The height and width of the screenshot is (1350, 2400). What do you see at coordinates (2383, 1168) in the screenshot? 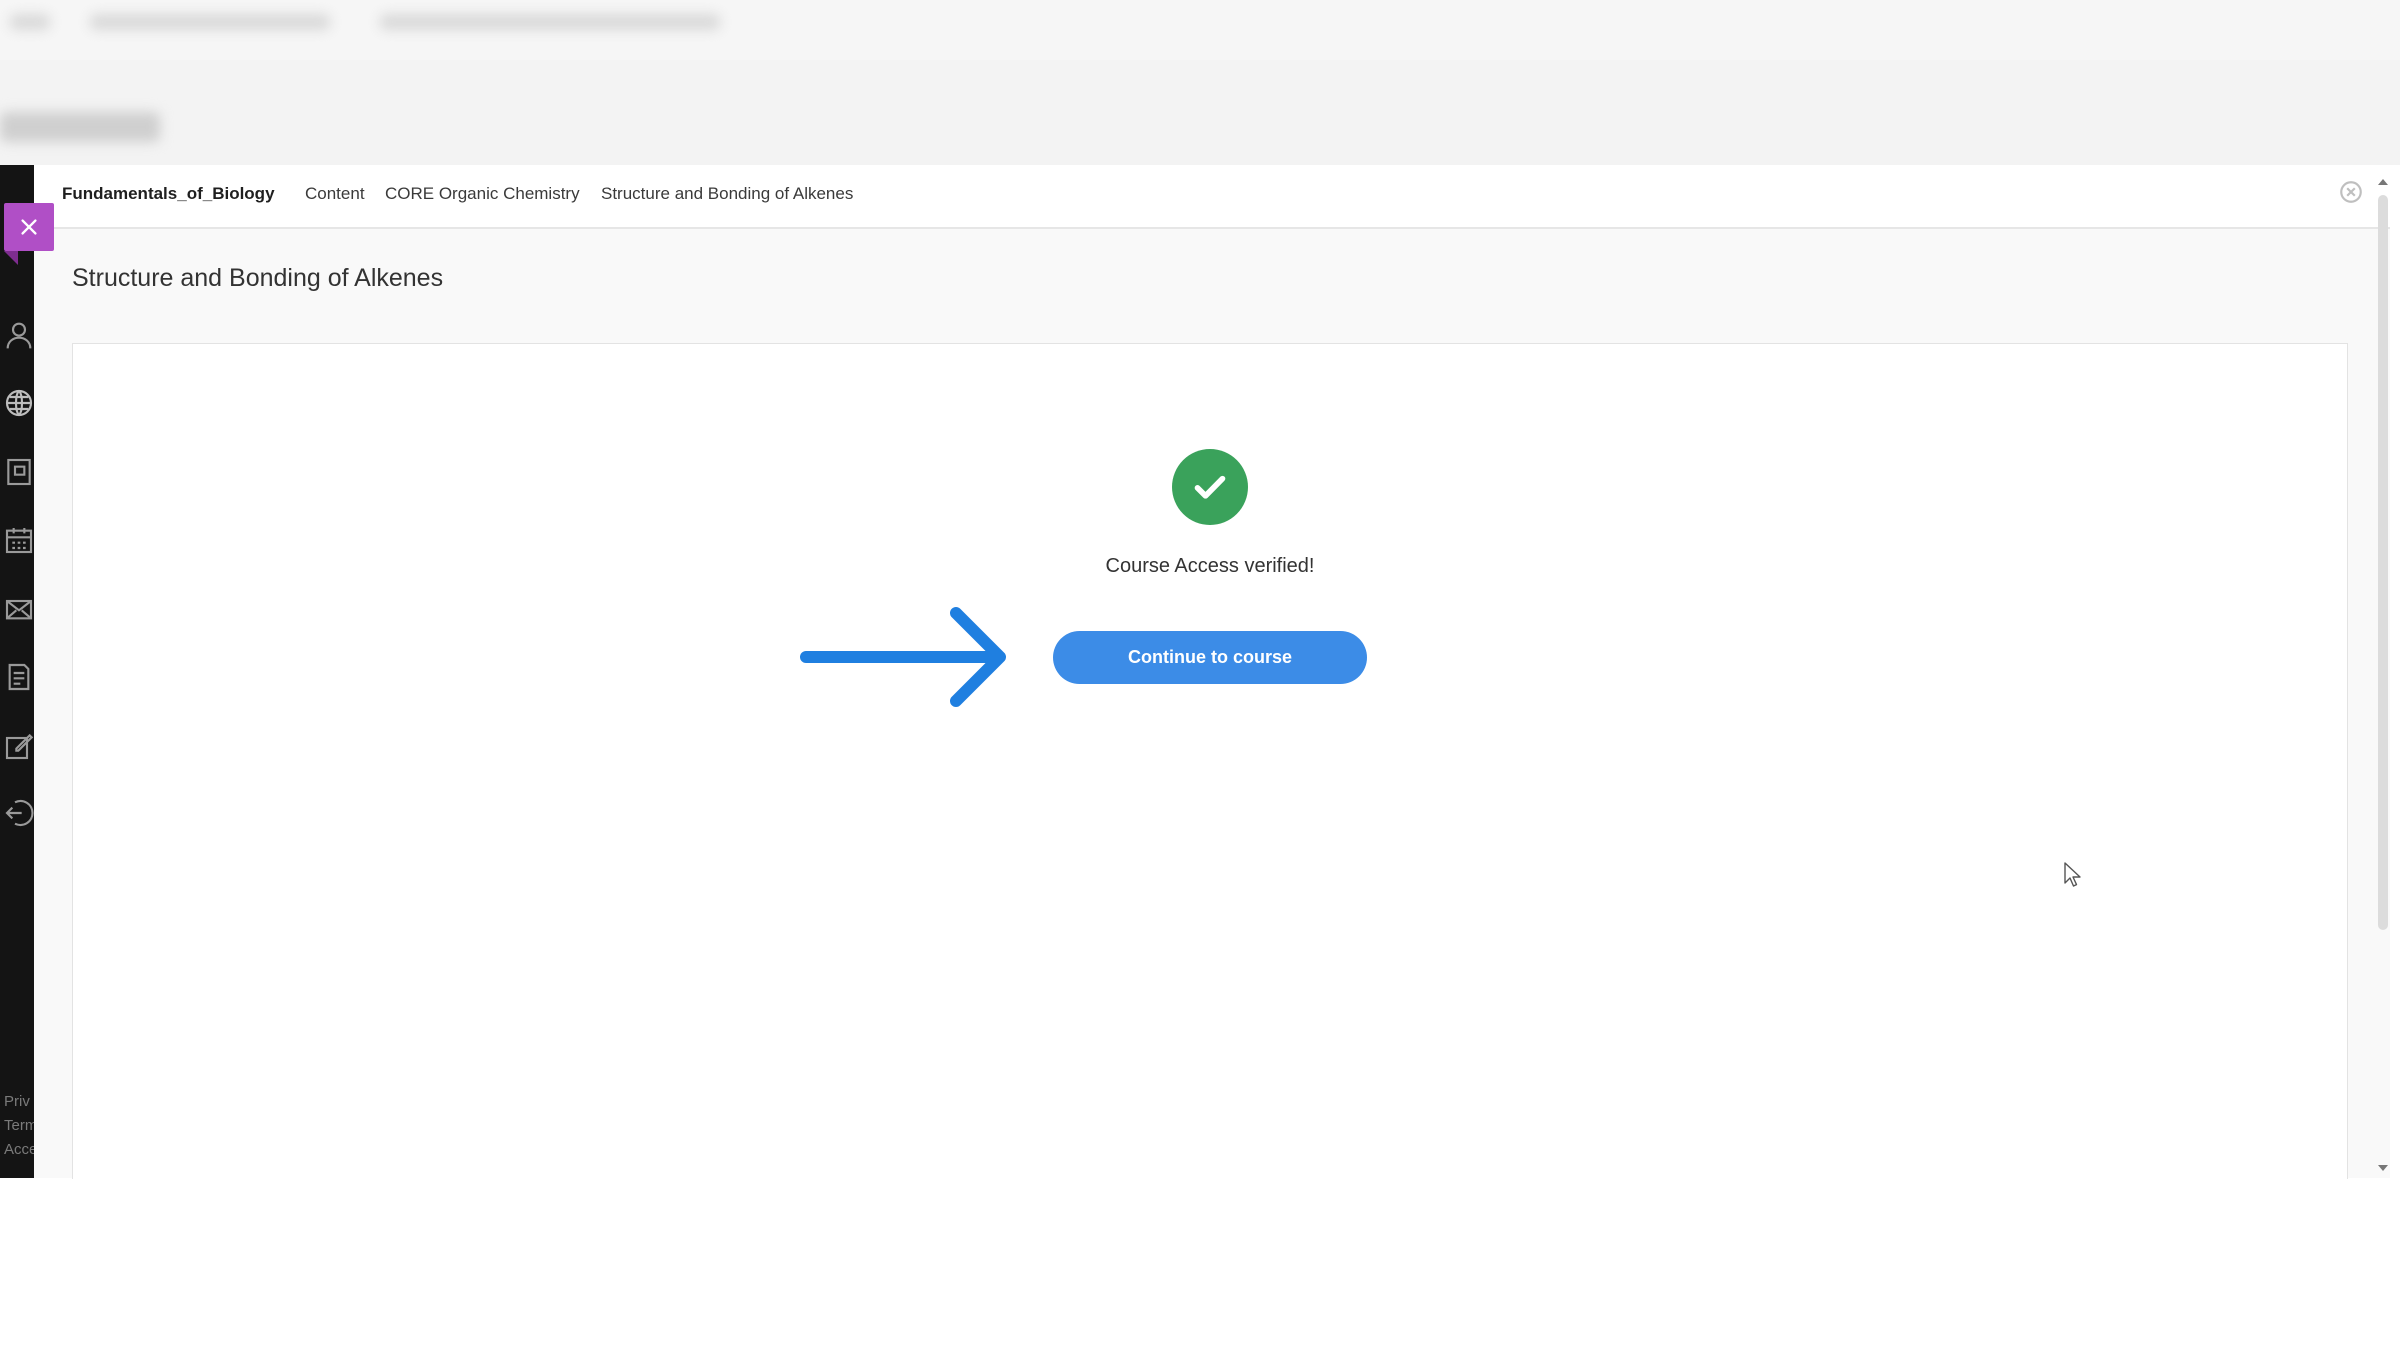
I see `scroll-down-icon` at bounding box center [2383, 1168].